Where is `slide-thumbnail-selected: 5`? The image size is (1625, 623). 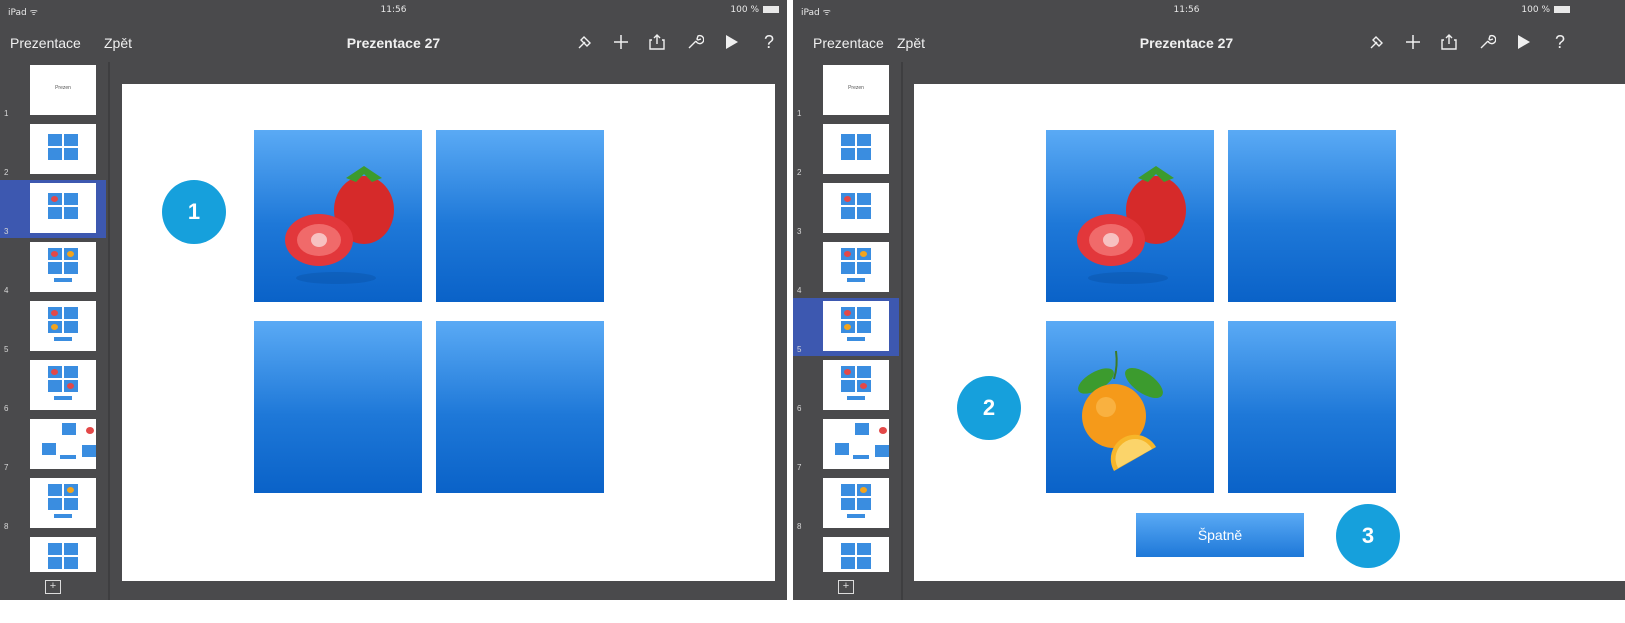 slide-thumbnail-selected: 5 is located at coordinates (846, 327).